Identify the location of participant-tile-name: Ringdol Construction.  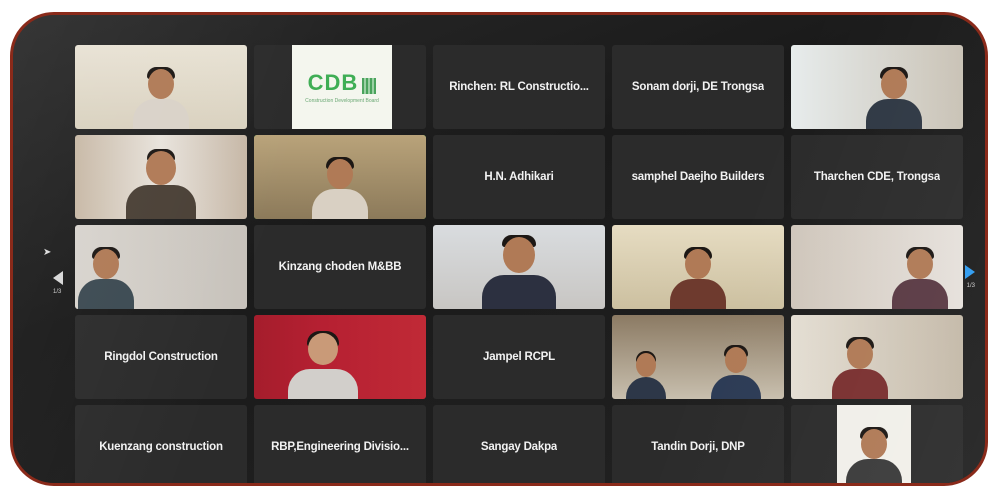
(161, 357).